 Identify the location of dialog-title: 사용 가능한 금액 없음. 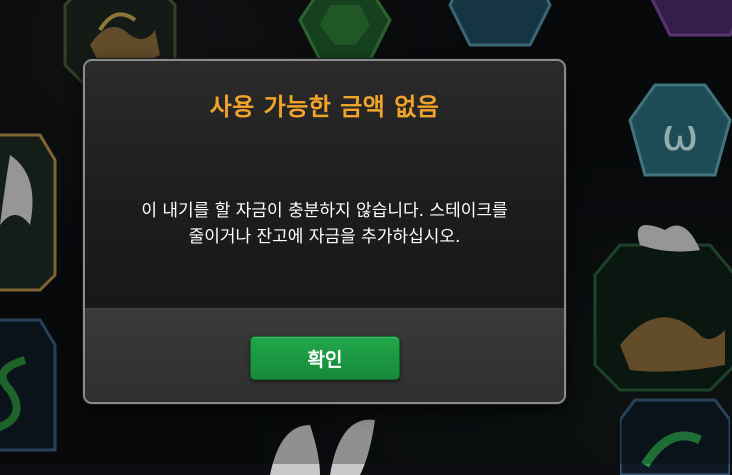
(324, 107).